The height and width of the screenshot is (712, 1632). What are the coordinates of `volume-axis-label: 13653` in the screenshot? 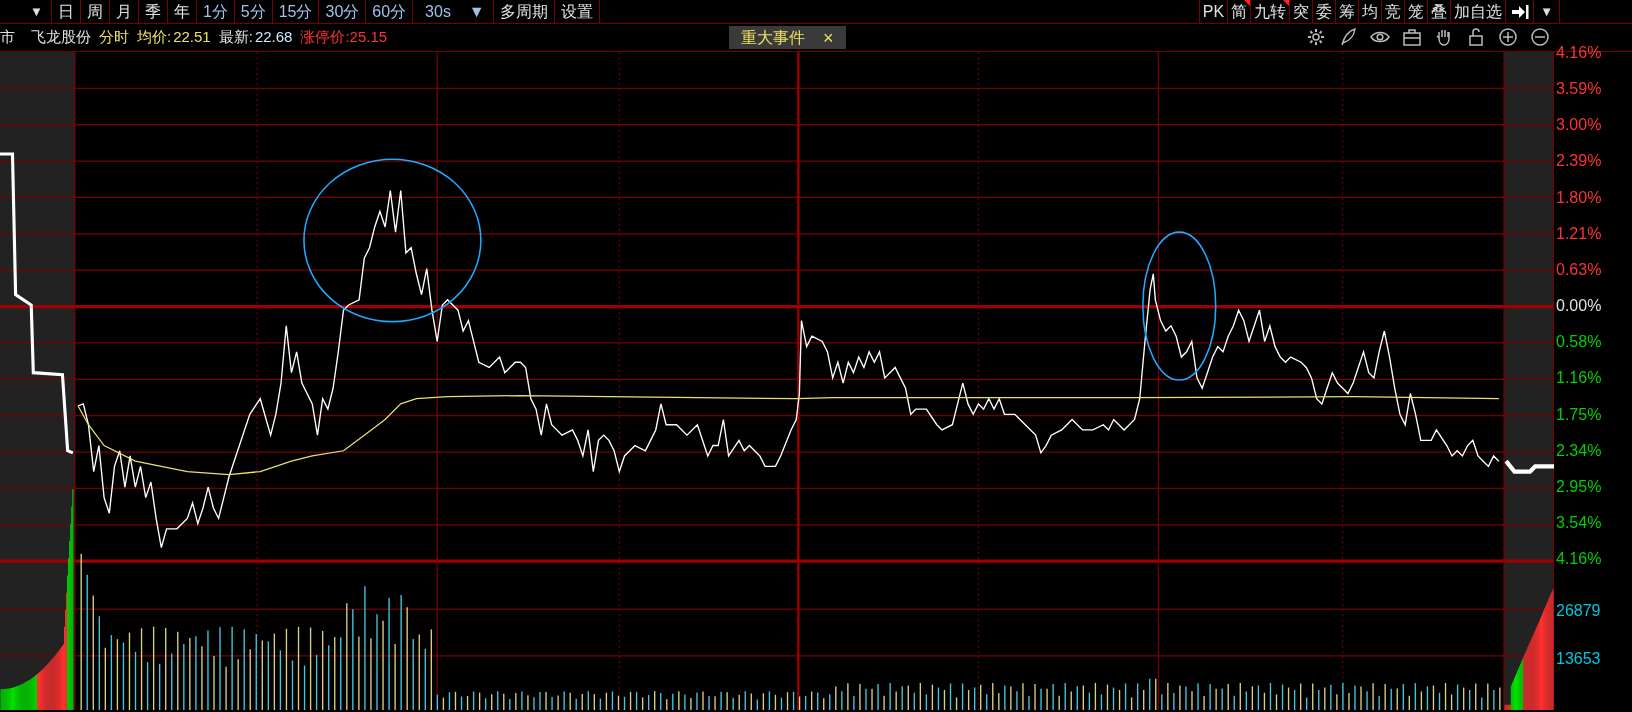 It's located at (1578, 659).